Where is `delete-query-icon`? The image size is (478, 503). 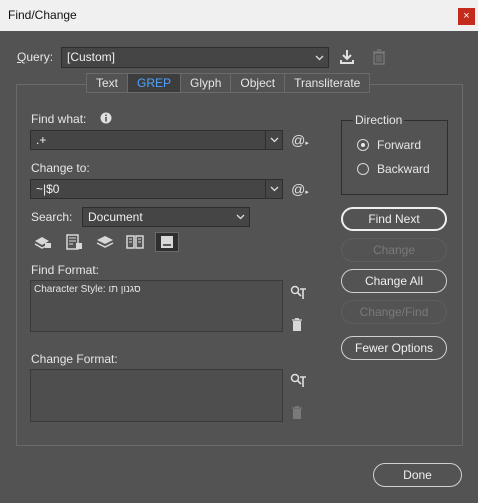 delete-query-icon is located at coordinates (379, 57).